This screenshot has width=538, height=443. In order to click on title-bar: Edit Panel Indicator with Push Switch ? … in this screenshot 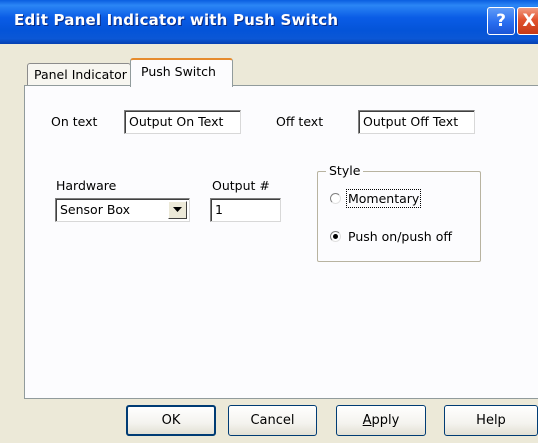, I will do `click(269, 22)`.